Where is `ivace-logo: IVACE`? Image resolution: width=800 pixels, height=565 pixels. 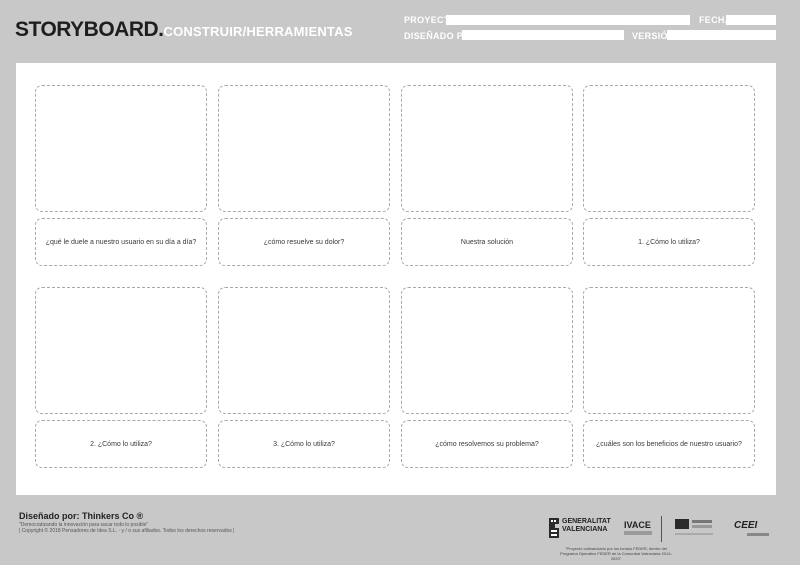
ivace-logo: IVACE is located at coordinates (637, 525).